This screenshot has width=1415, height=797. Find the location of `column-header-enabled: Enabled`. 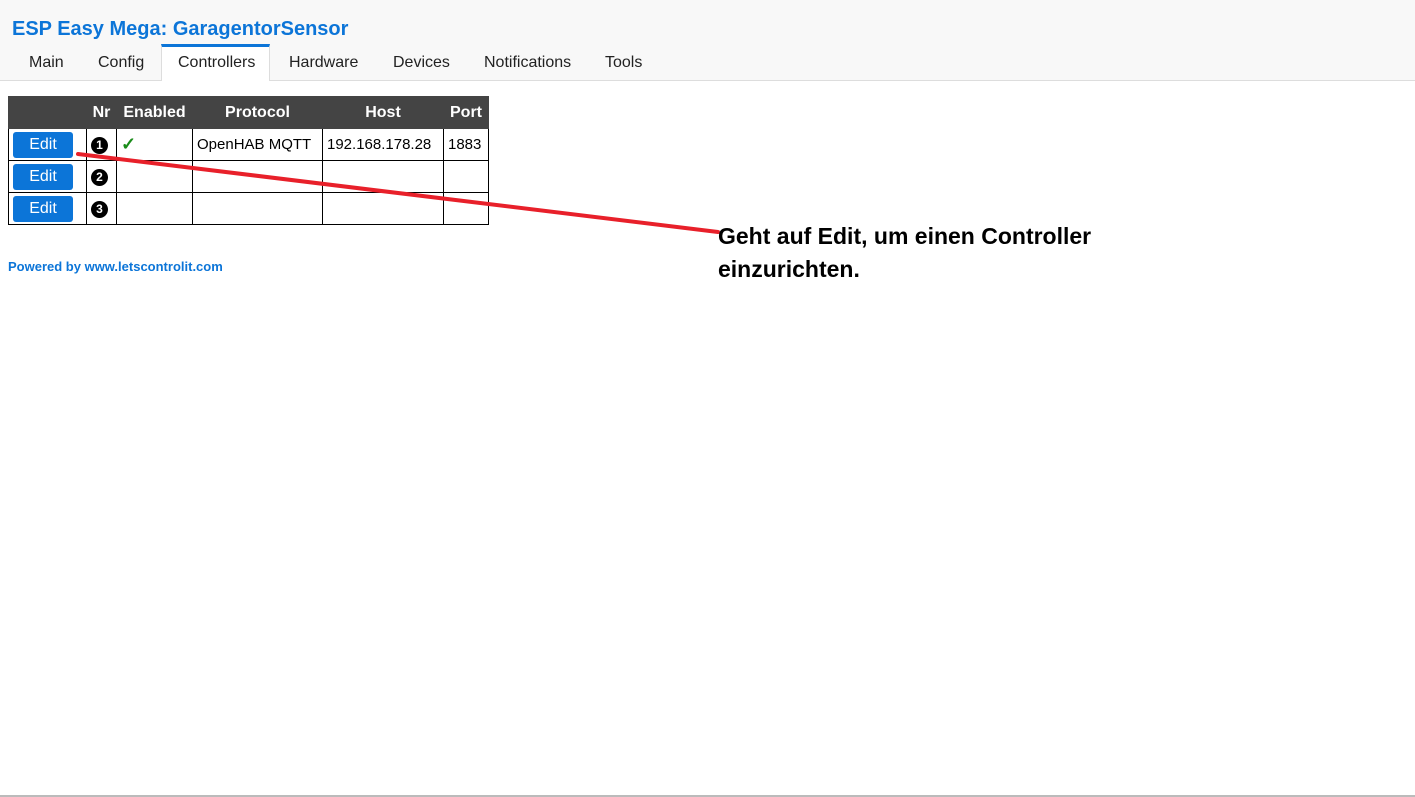

column-header-enabled: Enabled is located at coordinates (154, 112).